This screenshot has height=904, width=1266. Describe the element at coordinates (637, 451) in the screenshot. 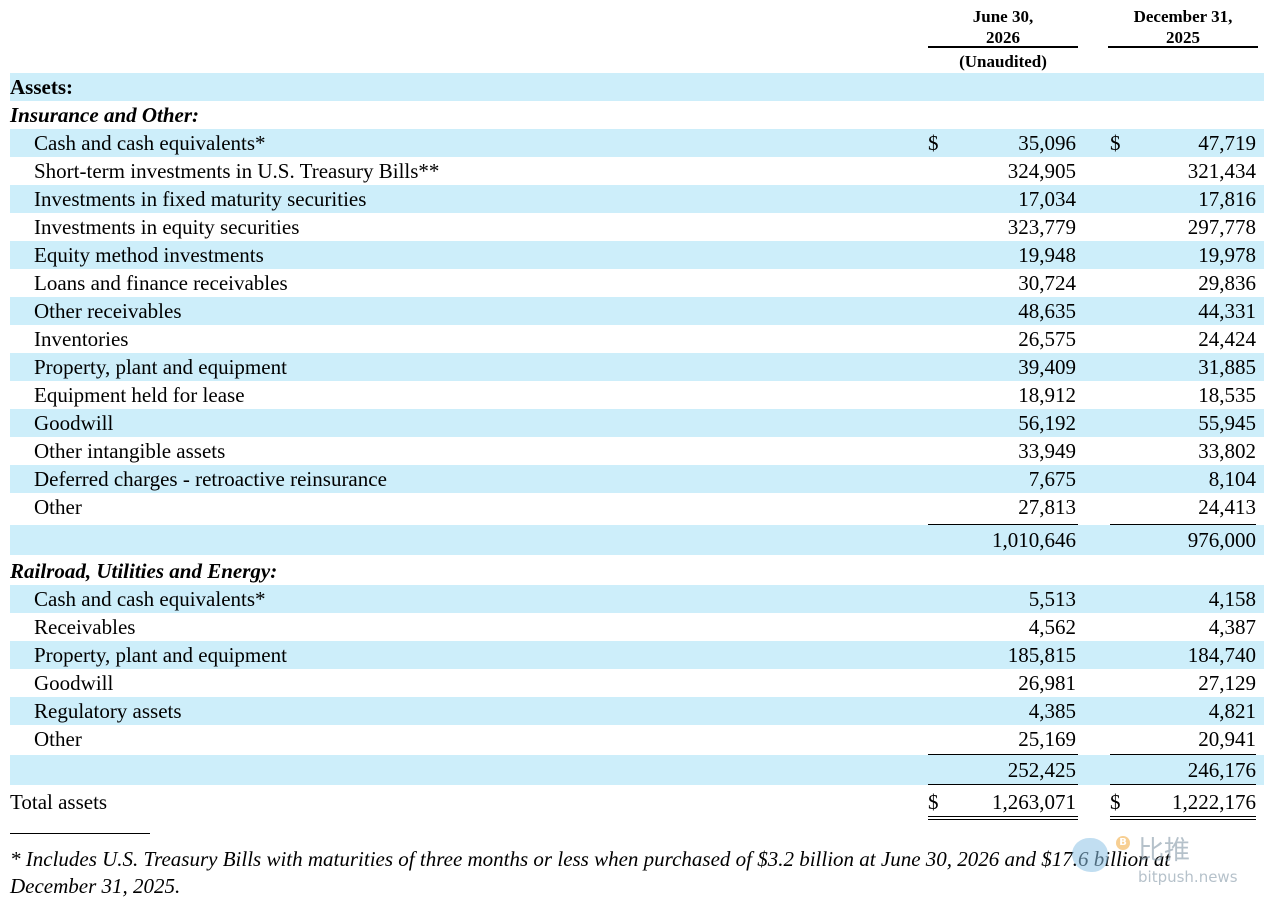

I see `table-row: Other intangible assets 33,949 33,802` at that location.